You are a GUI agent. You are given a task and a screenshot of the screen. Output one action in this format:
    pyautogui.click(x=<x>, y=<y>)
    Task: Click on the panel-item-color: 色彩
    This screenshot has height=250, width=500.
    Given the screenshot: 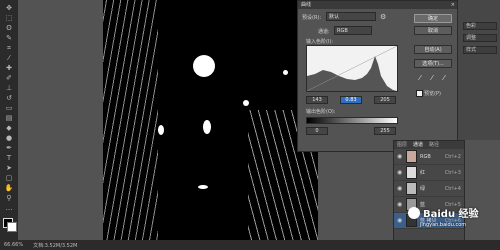 What is the action you would take?
    pyautogui.click(x=480, y=26)
    